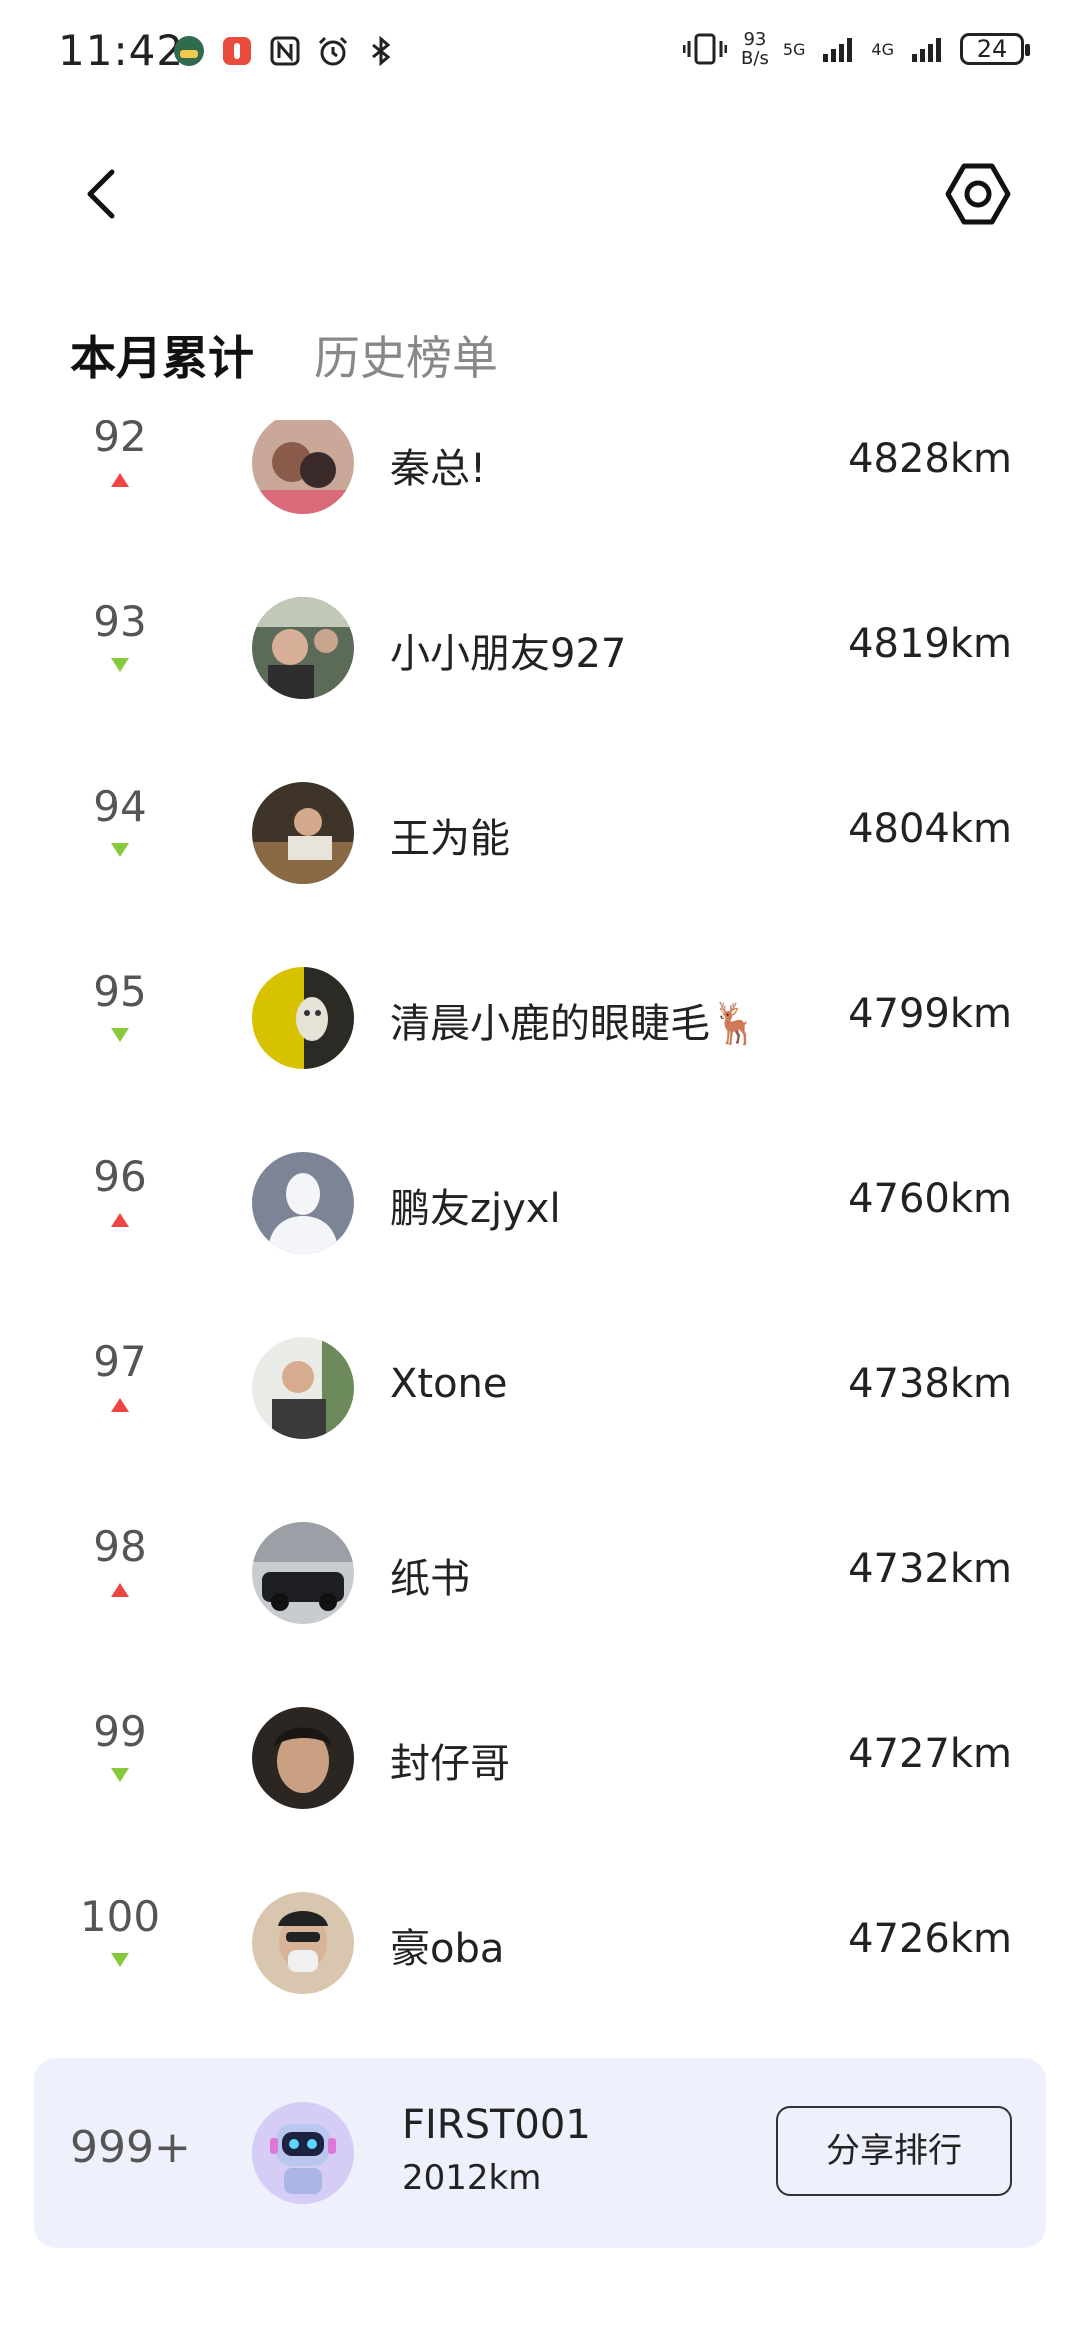 The width and height of the screenshot is (1080, 2340). What do you see at coordinates (475, 1209) in the screenshot?
I see `user-name: 鹏友zjyxl` at bounding box center [475, 1209].